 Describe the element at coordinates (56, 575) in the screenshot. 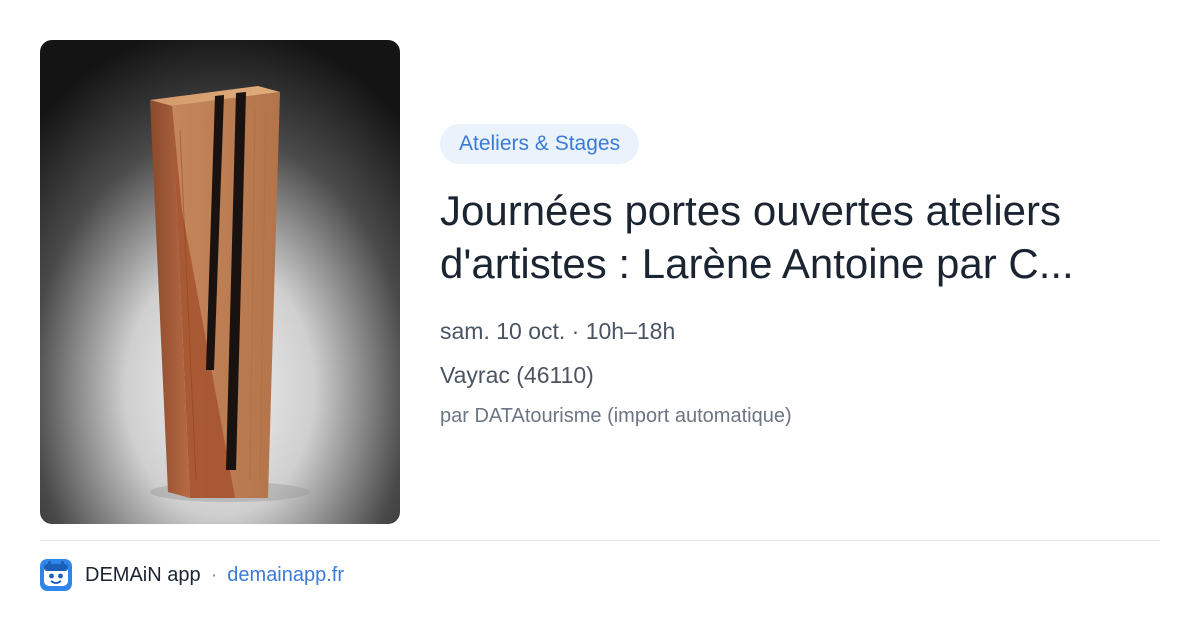

I see `demain-app-logo-icon` at that location.